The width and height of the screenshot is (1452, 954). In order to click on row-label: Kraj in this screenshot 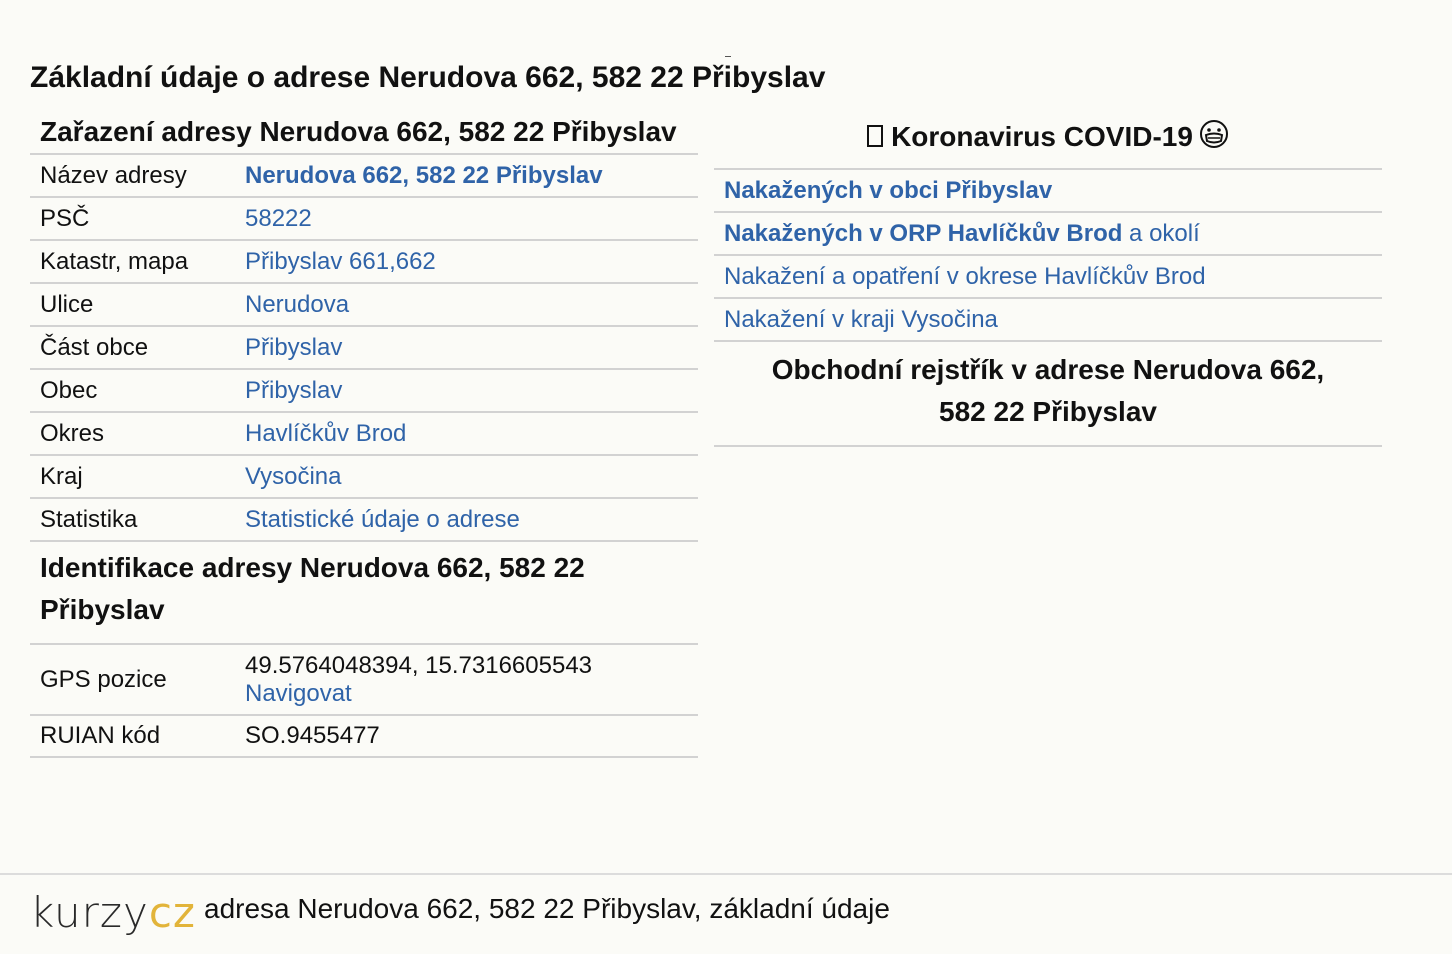, I will do `click(61, 476)`.